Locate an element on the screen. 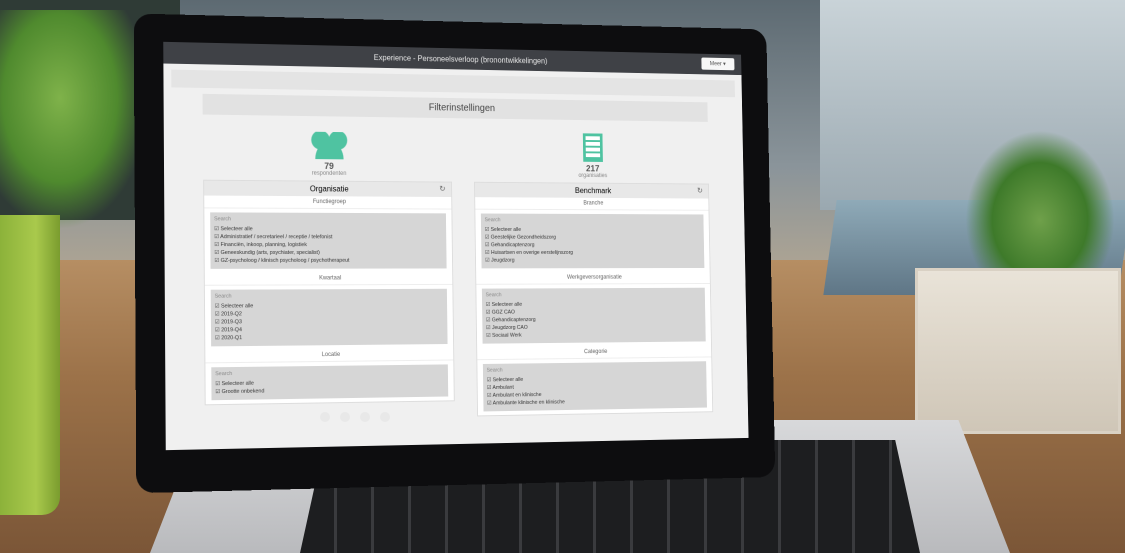 Image resolution: width=1125 pixels, height=553 pixels. wooden-crate is located at coordinates (1018, 351).